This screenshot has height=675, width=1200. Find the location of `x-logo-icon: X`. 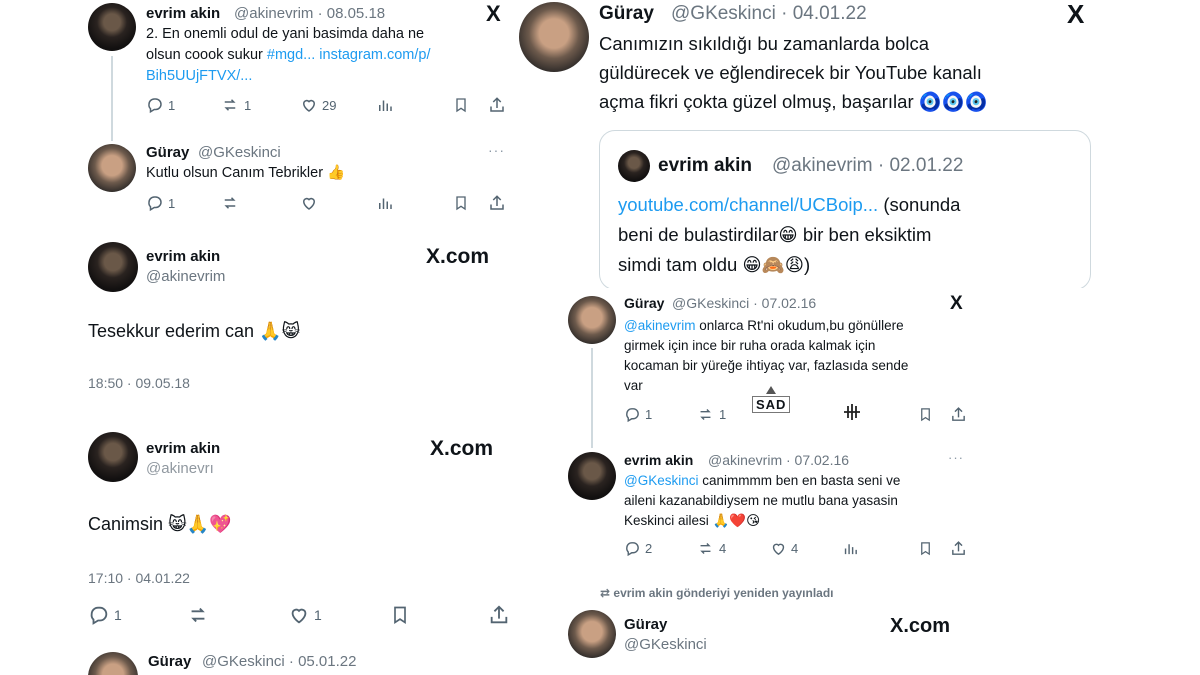

x-logo-icon: X is located at coordinates (956, 303).